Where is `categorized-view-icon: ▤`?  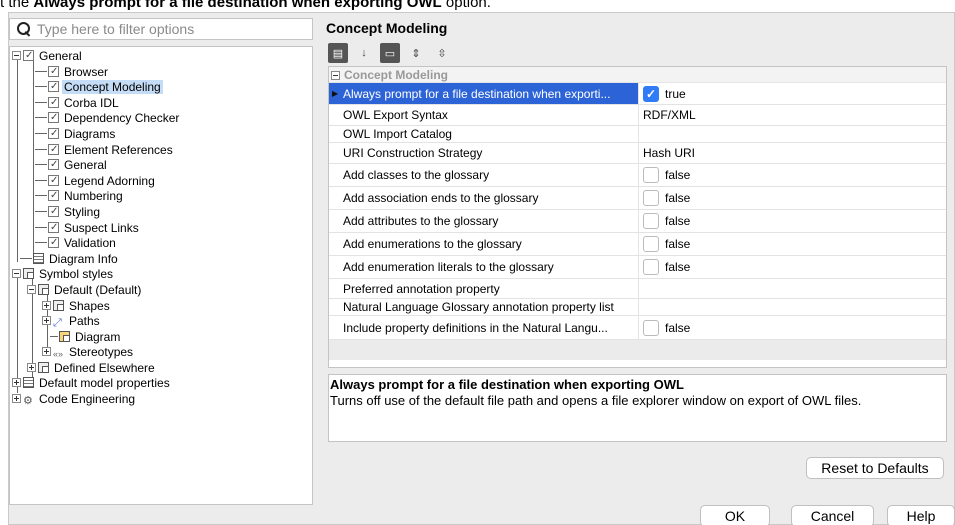
categorized-view-icon: ▤ is located at coordinates (338, 53).